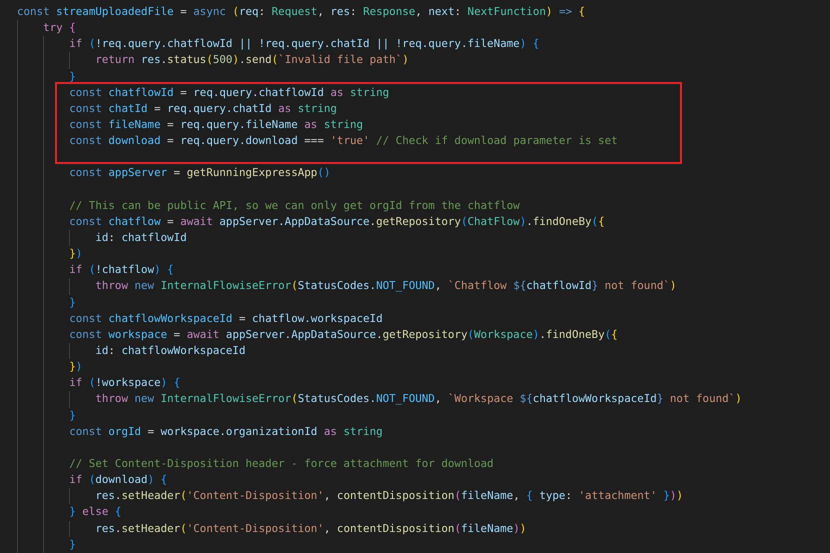 This screenshot has height=553, width=830. What do you see at coordinates (124, 383) in the screenshot?
I see `code-line: if (!workspace) {` at bounding box center [124, 383].